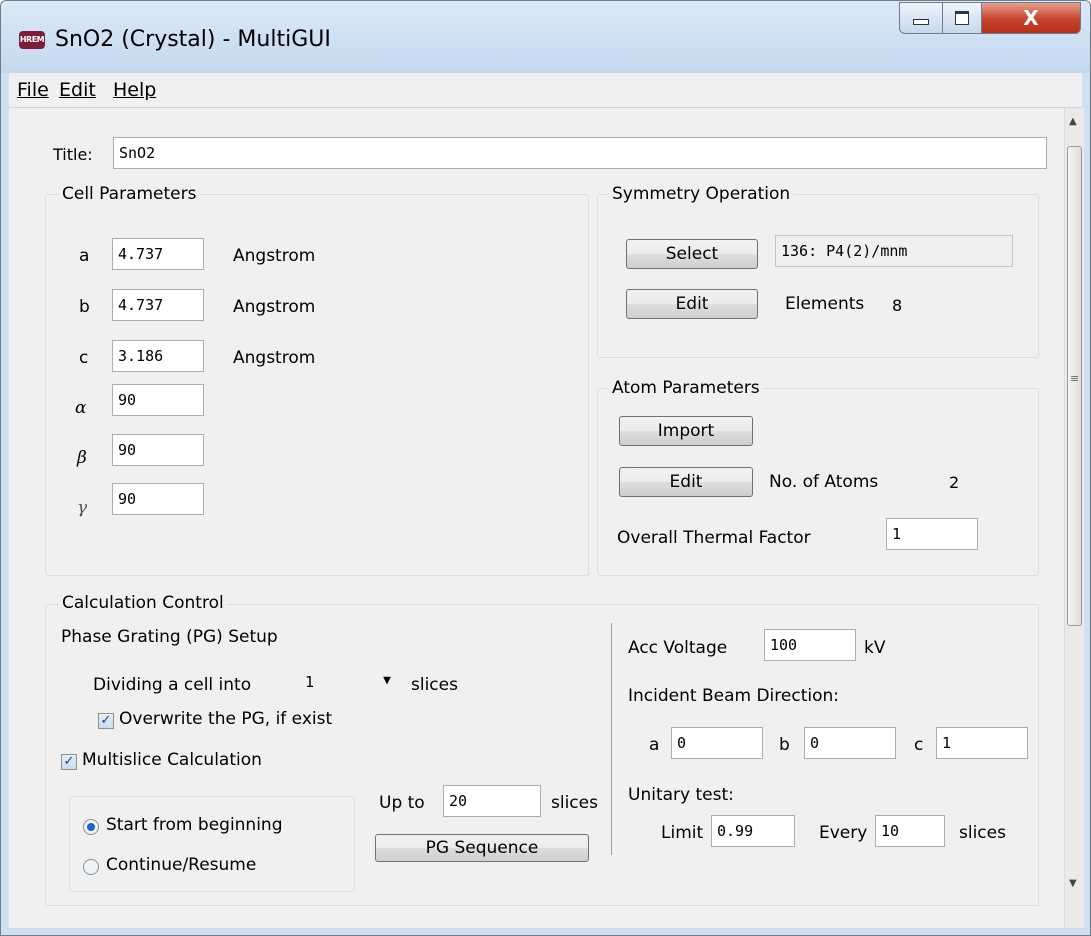  What do you see at coordinates (682, 833) in the screenshot?
I see `limit-label: Limit` at bounding box center [682, 833].